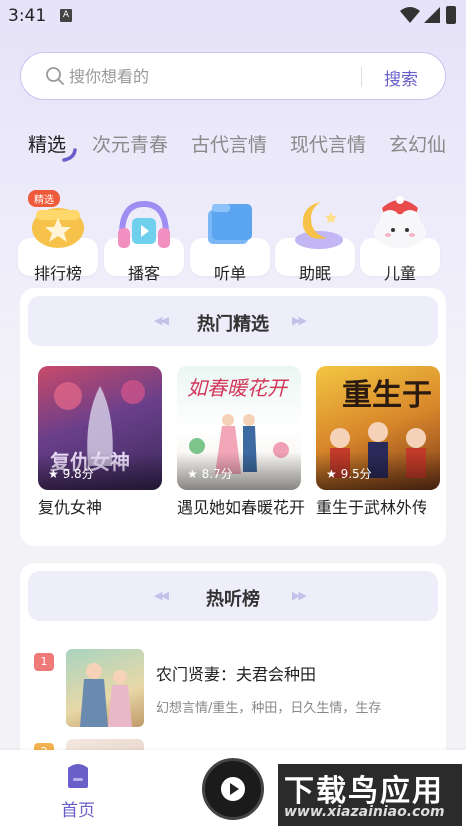 The height and width of the screenshot is (830, 466). Describe the element at coordinates (69, 155) in the screenshot. I see `tab-active-indicator` at that location.